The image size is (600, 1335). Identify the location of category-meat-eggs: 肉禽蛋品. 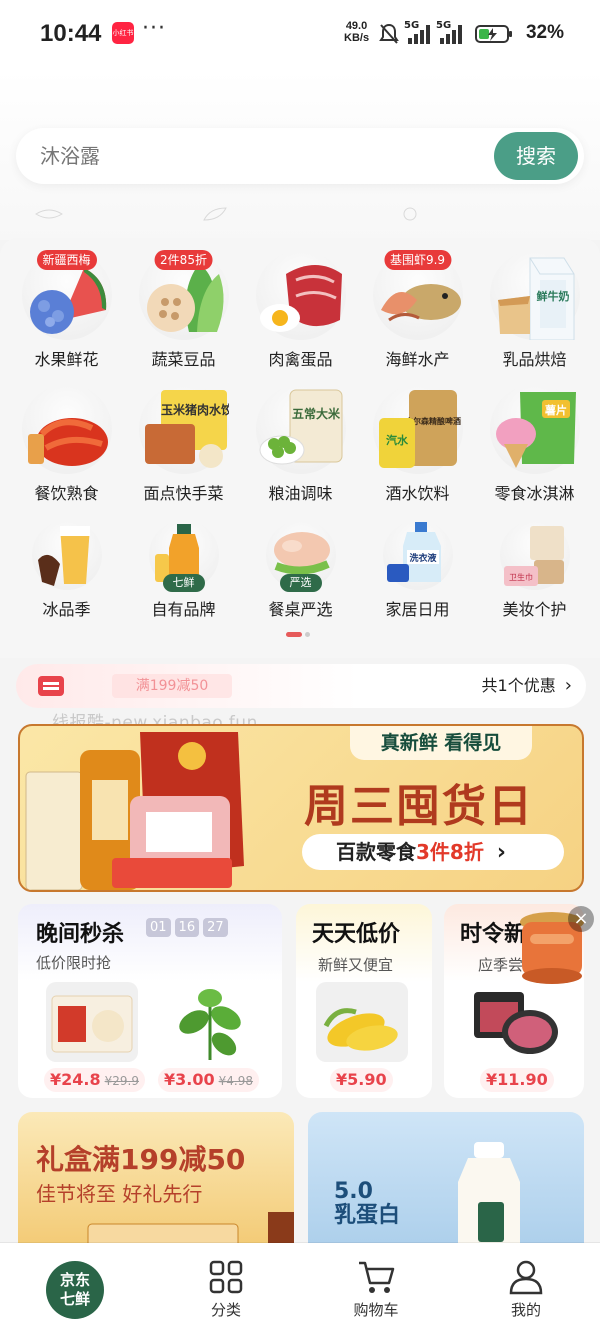
(300, 310).